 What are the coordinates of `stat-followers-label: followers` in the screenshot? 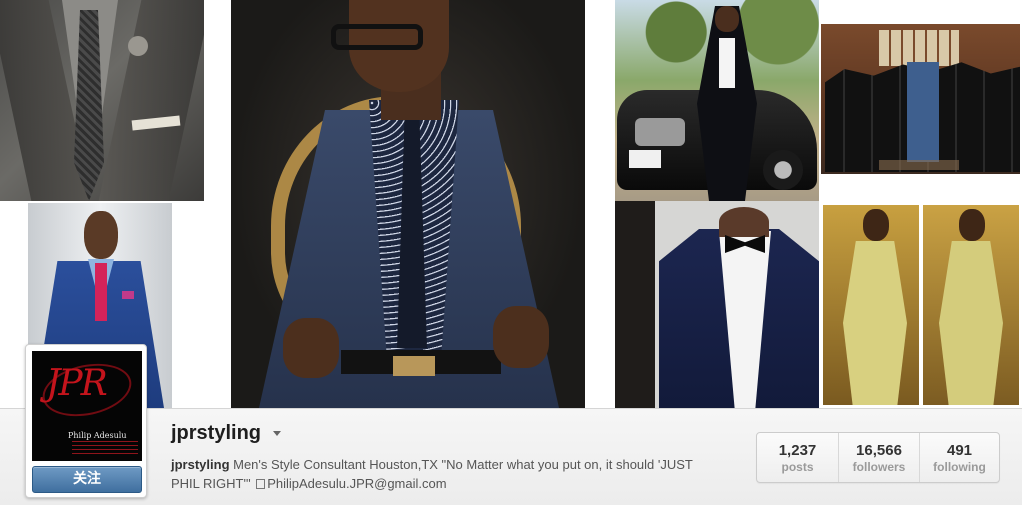 It's located at (879, 467).